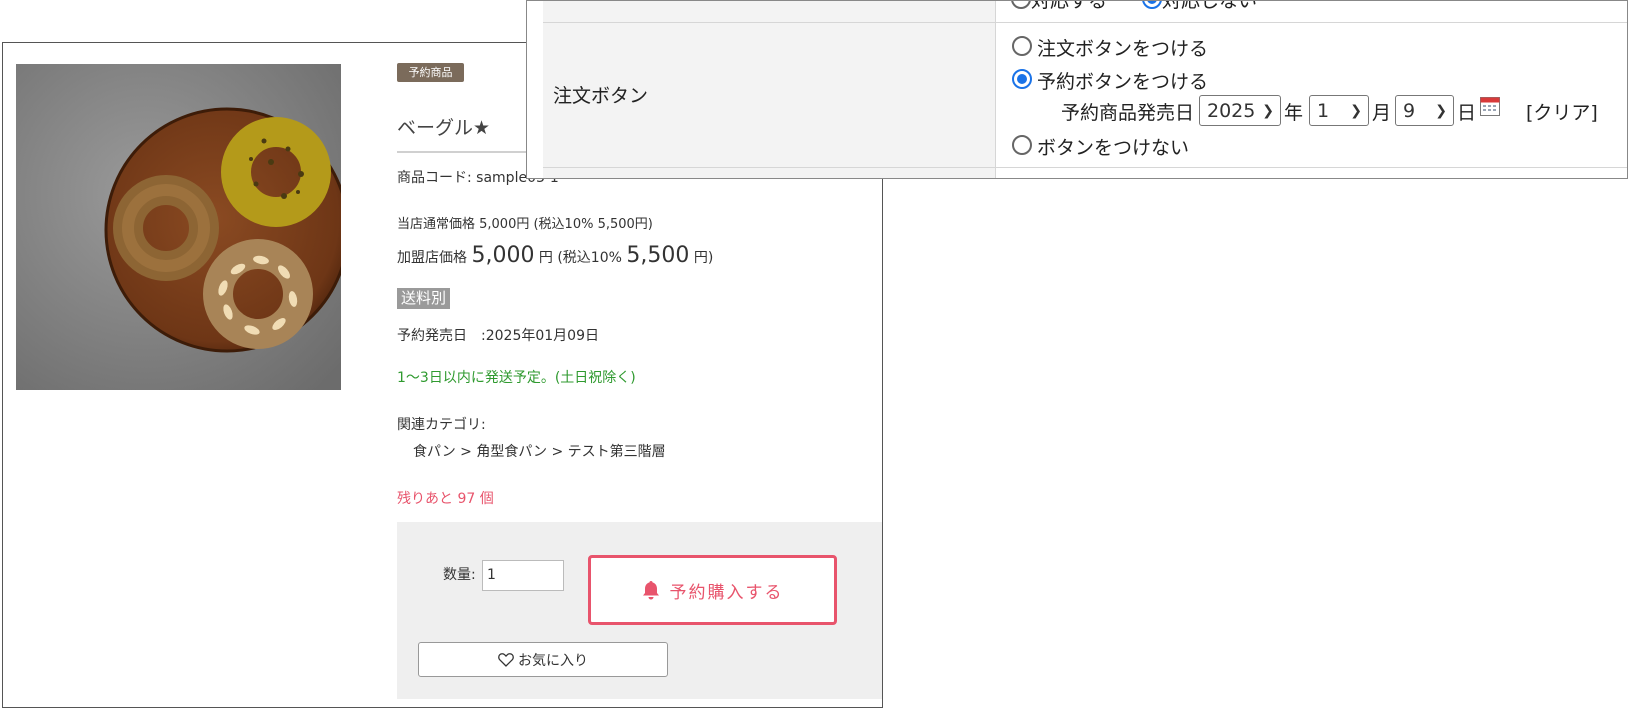  What do you see at coordinates (553, 660) in the screenshot?
I see `favorite-label: お気に入り` at bounding box center [553, 660].